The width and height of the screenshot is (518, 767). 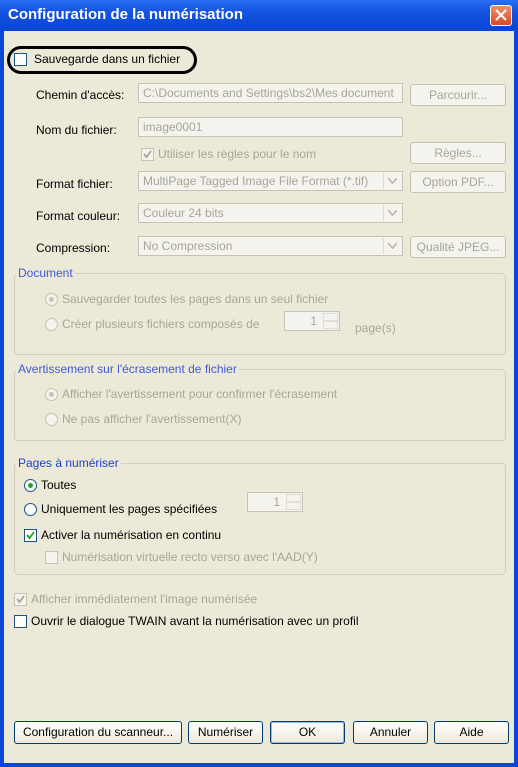 What do you see at coordinates (471, 732) in the screenshot?
I see `help-button: Aide` at bounding box center [471, 732].